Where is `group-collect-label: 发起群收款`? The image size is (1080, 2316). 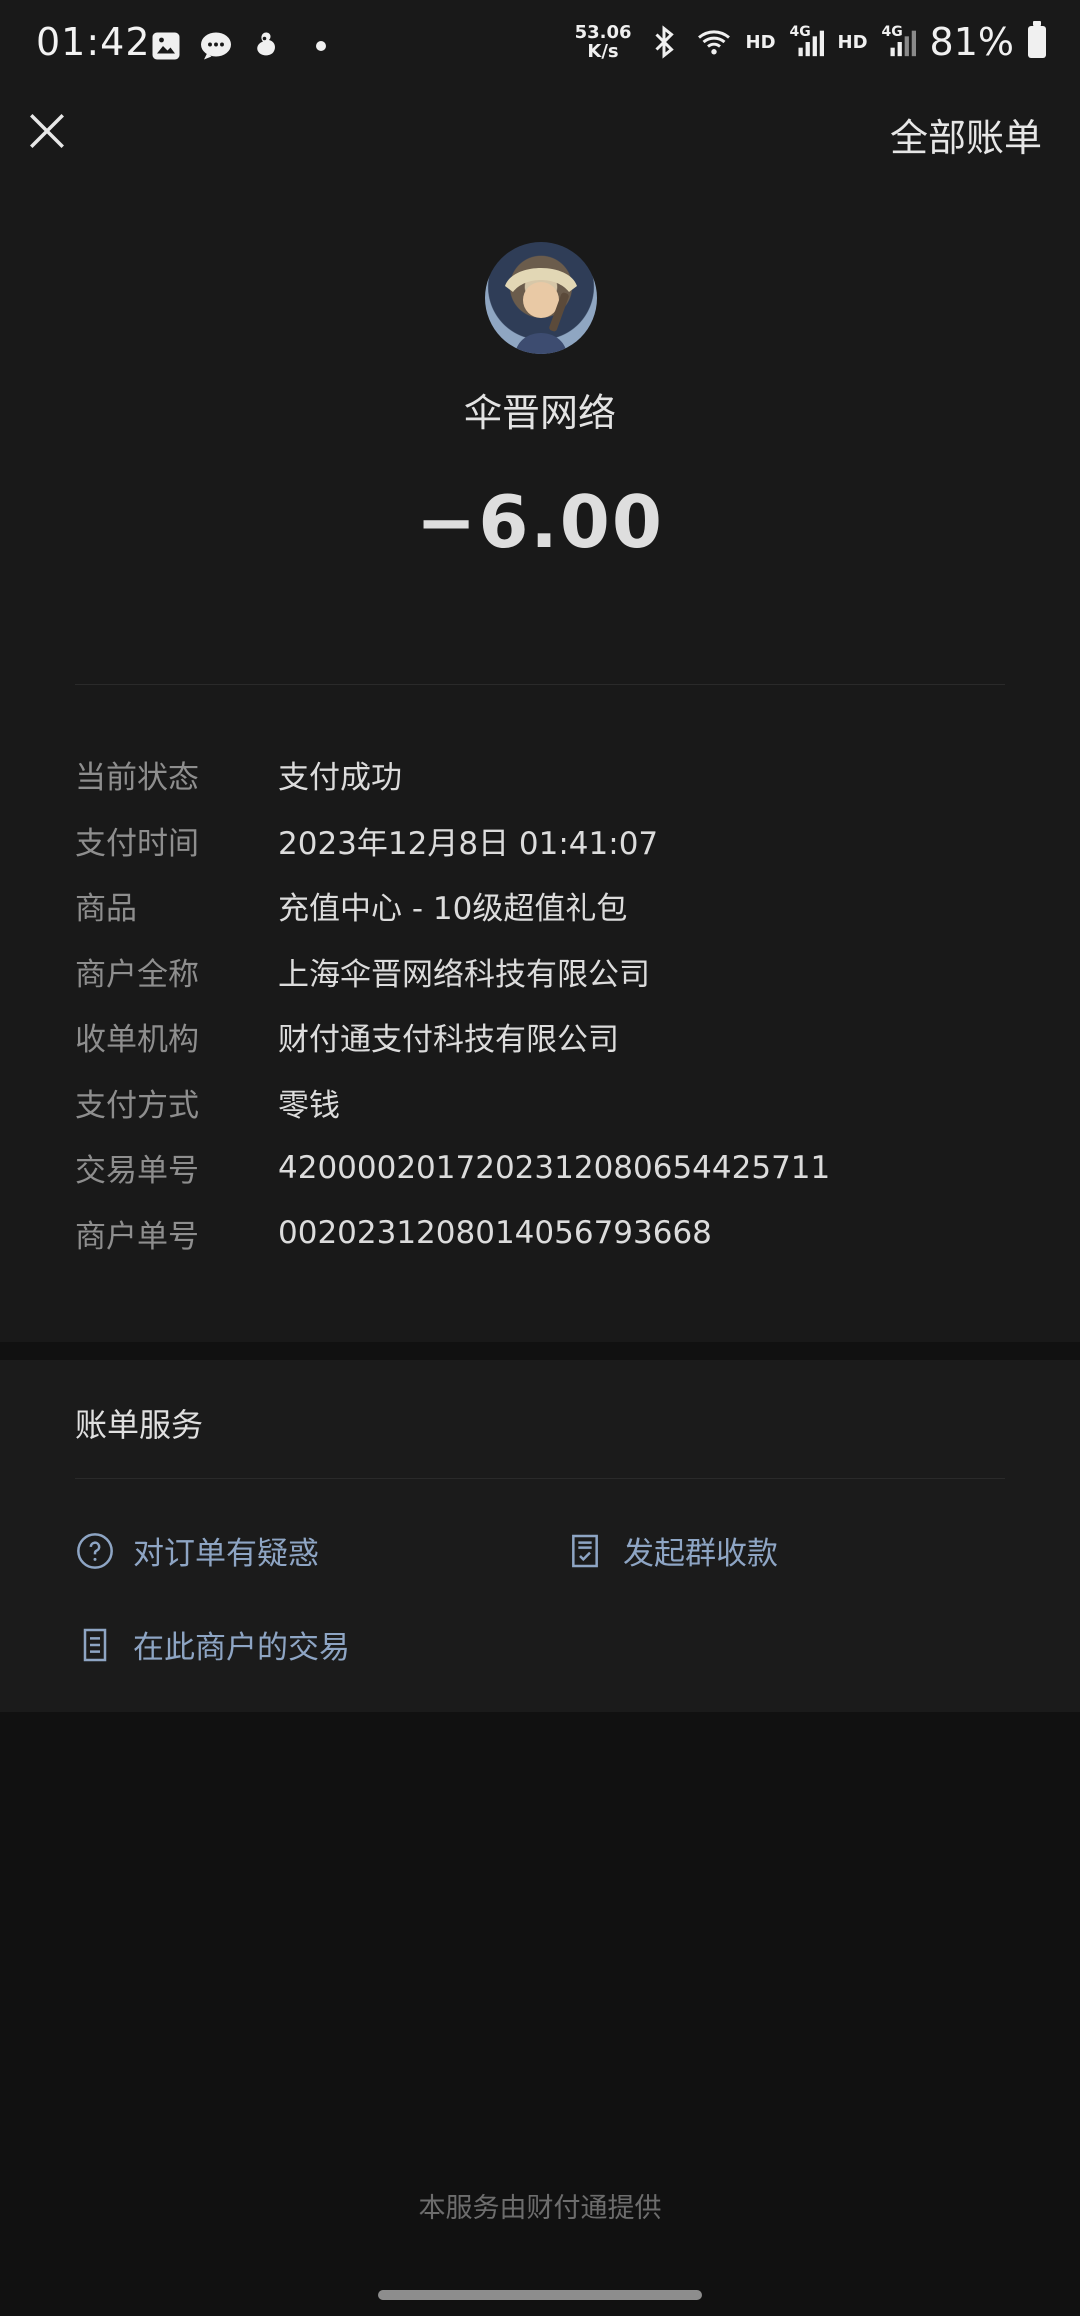 group-collect-label: 发起群收款 is located at coordinates (700, 1554).